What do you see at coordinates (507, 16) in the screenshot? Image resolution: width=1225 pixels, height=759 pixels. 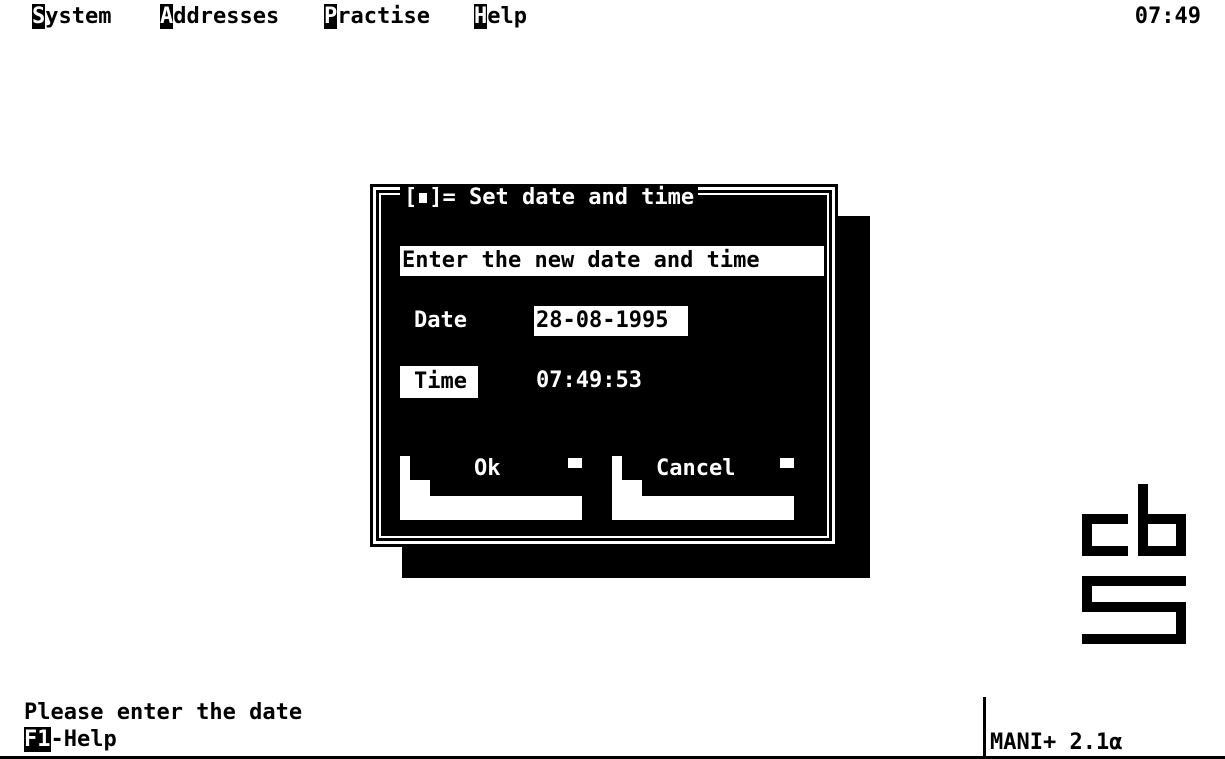 I see `menu-label: elp` at bounding box center [507, 16].